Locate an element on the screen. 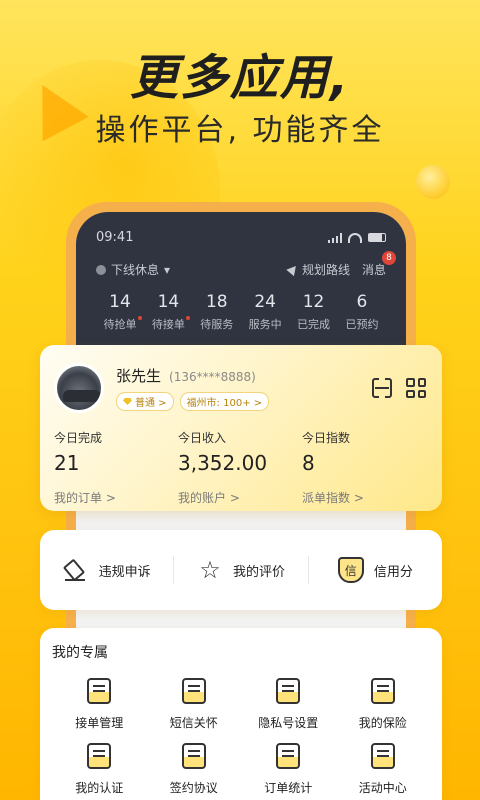 Image resolution: width=480 pixels, height=800 pixels. background-coin-icon is located at coordinates (433, 182).